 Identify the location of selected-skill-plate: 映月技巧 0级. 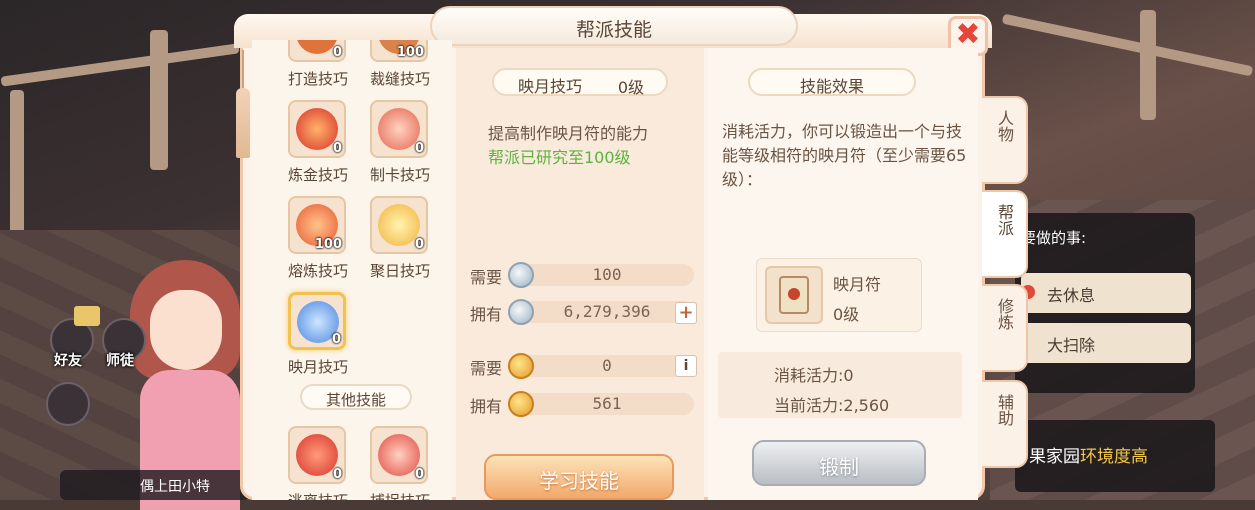
(580, 82).